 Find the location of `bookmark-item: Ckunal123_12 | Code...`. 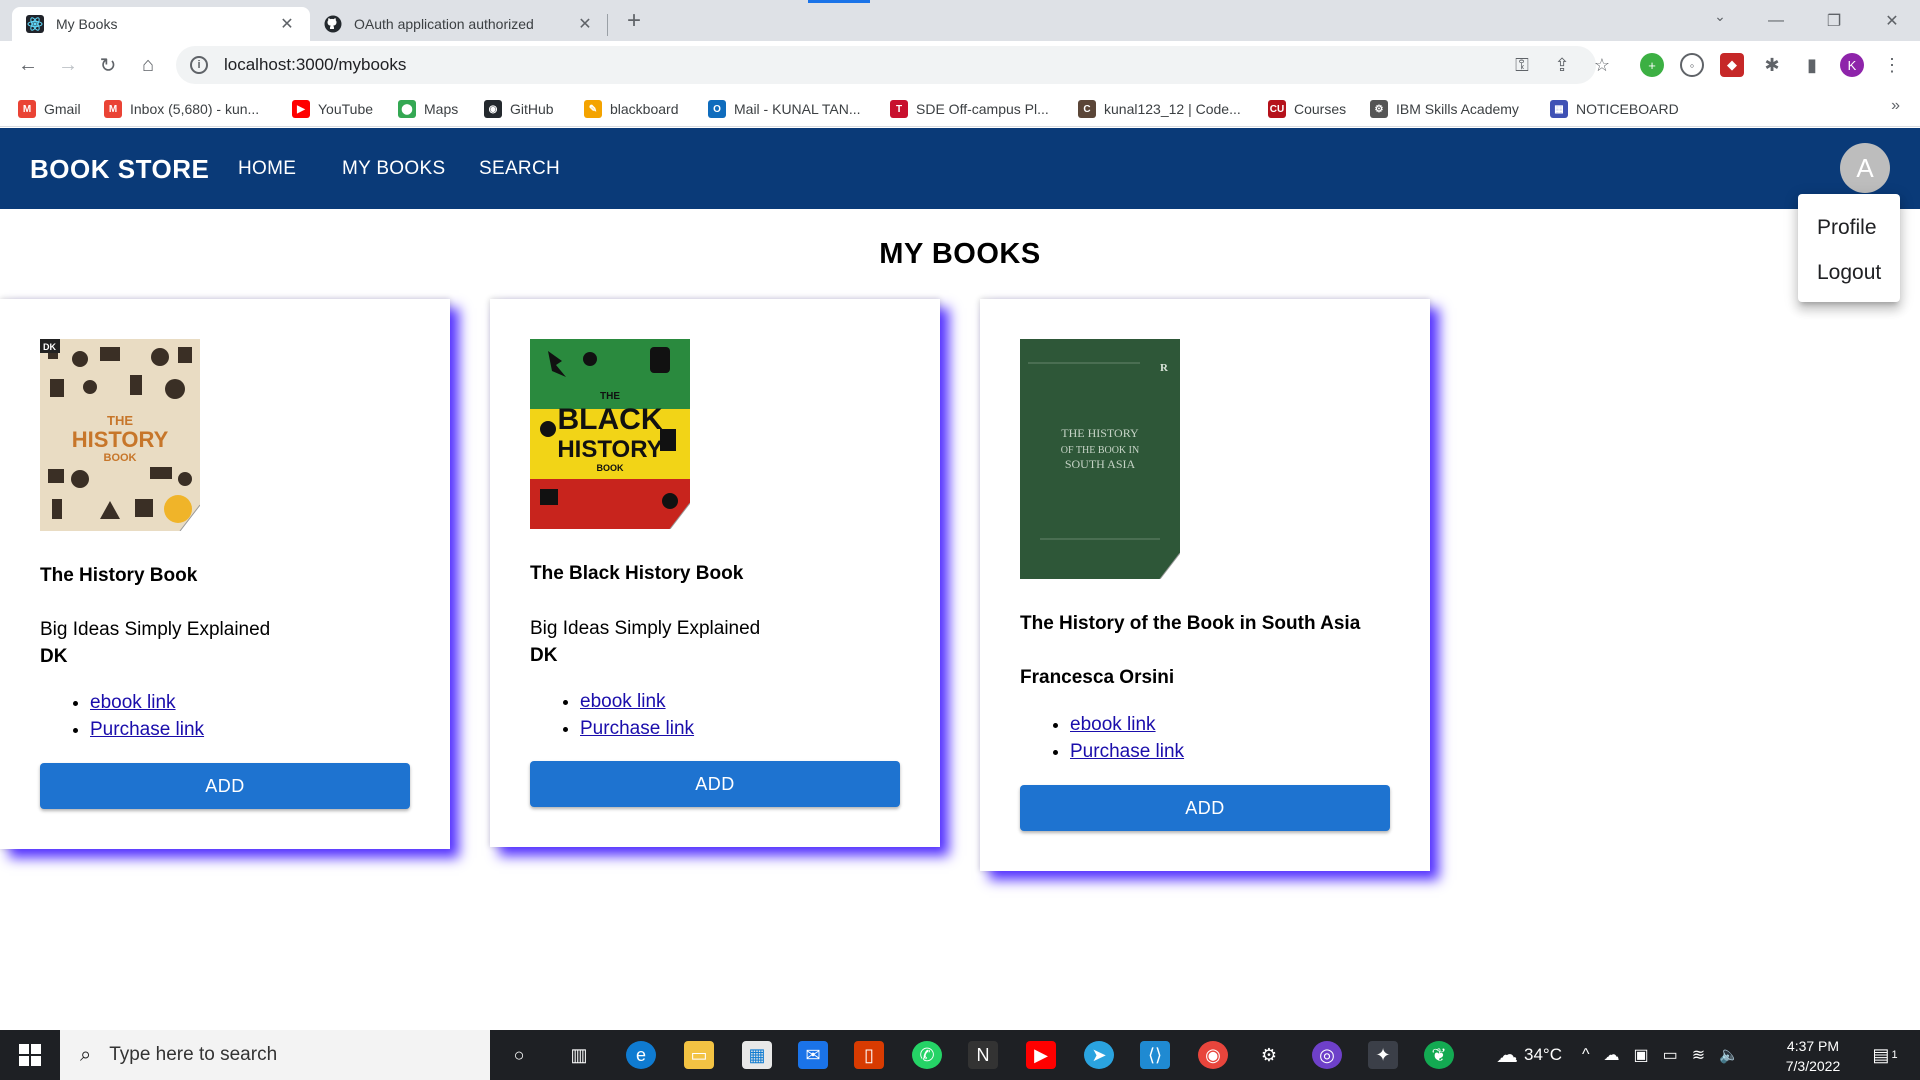

bookmark-item: Ckunal123_12 | Code... is located at coordinates (1159, 109).